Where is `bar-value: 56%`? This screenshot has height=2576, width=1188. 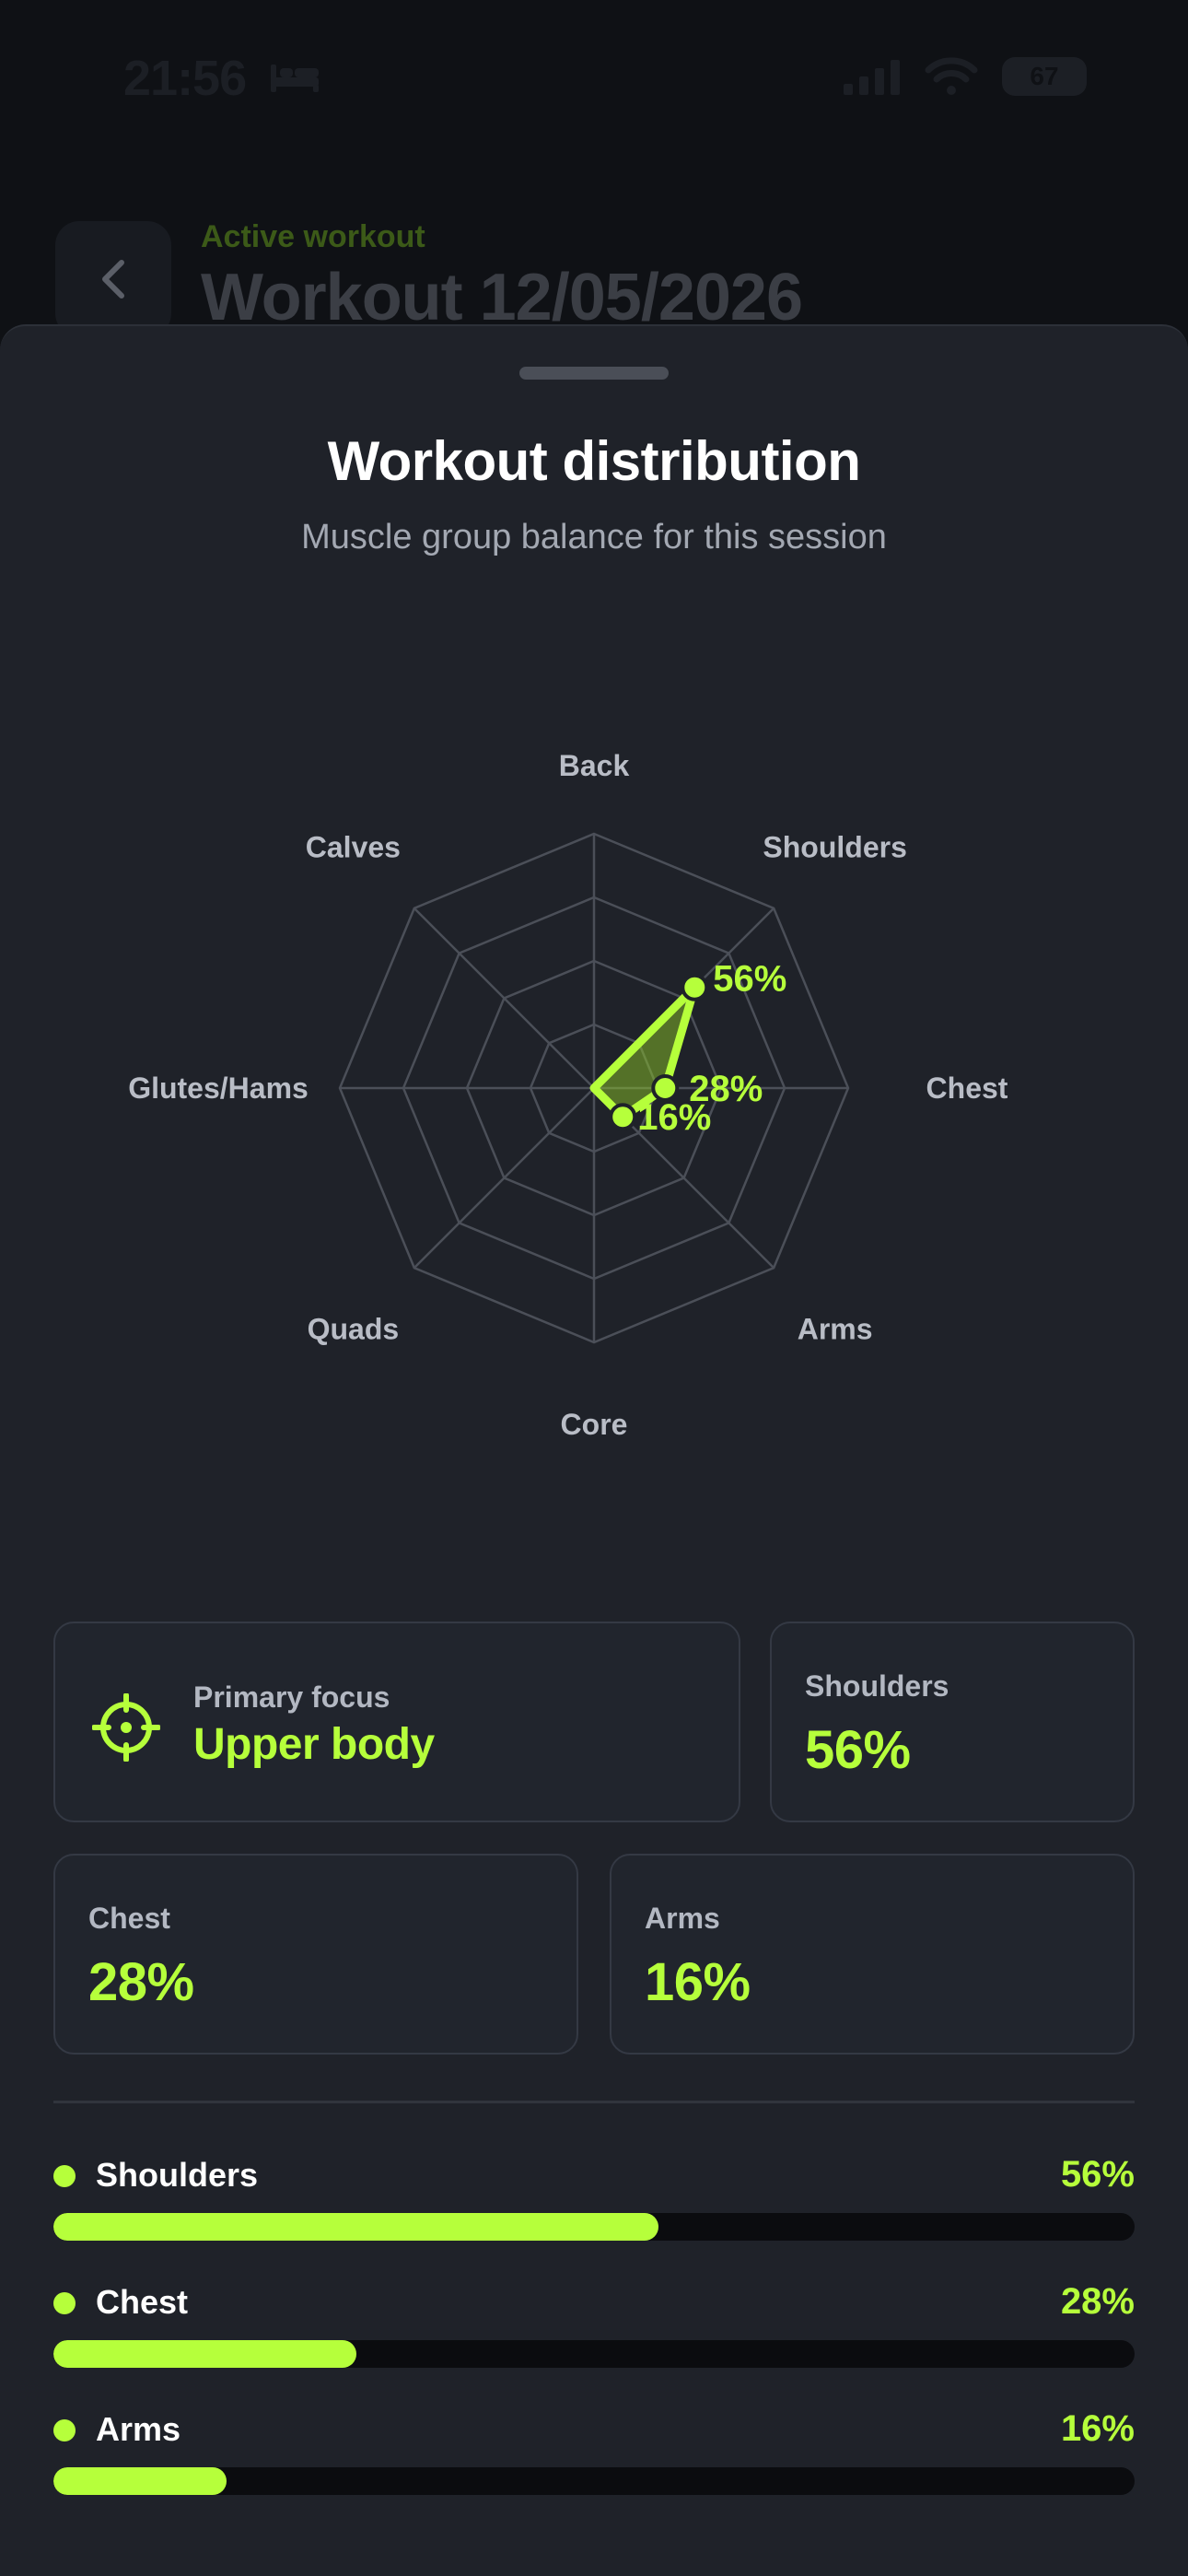 bar-value: 56% is located at coordinates (1097, 2174).